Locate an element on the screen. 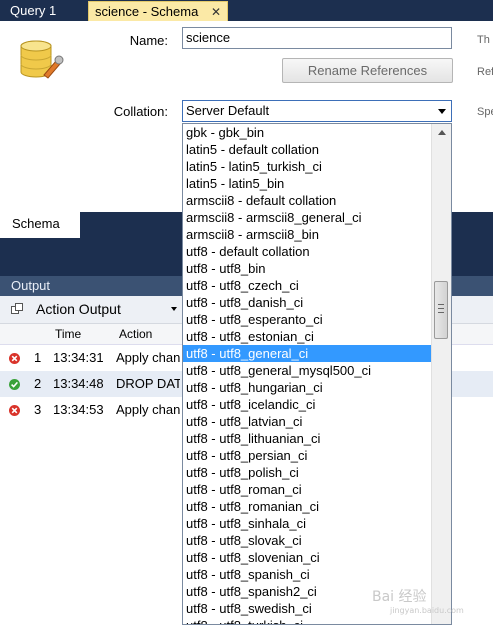  collation-option: armscii8 - armscii8_general_ci is located at coordinates (317, 217).